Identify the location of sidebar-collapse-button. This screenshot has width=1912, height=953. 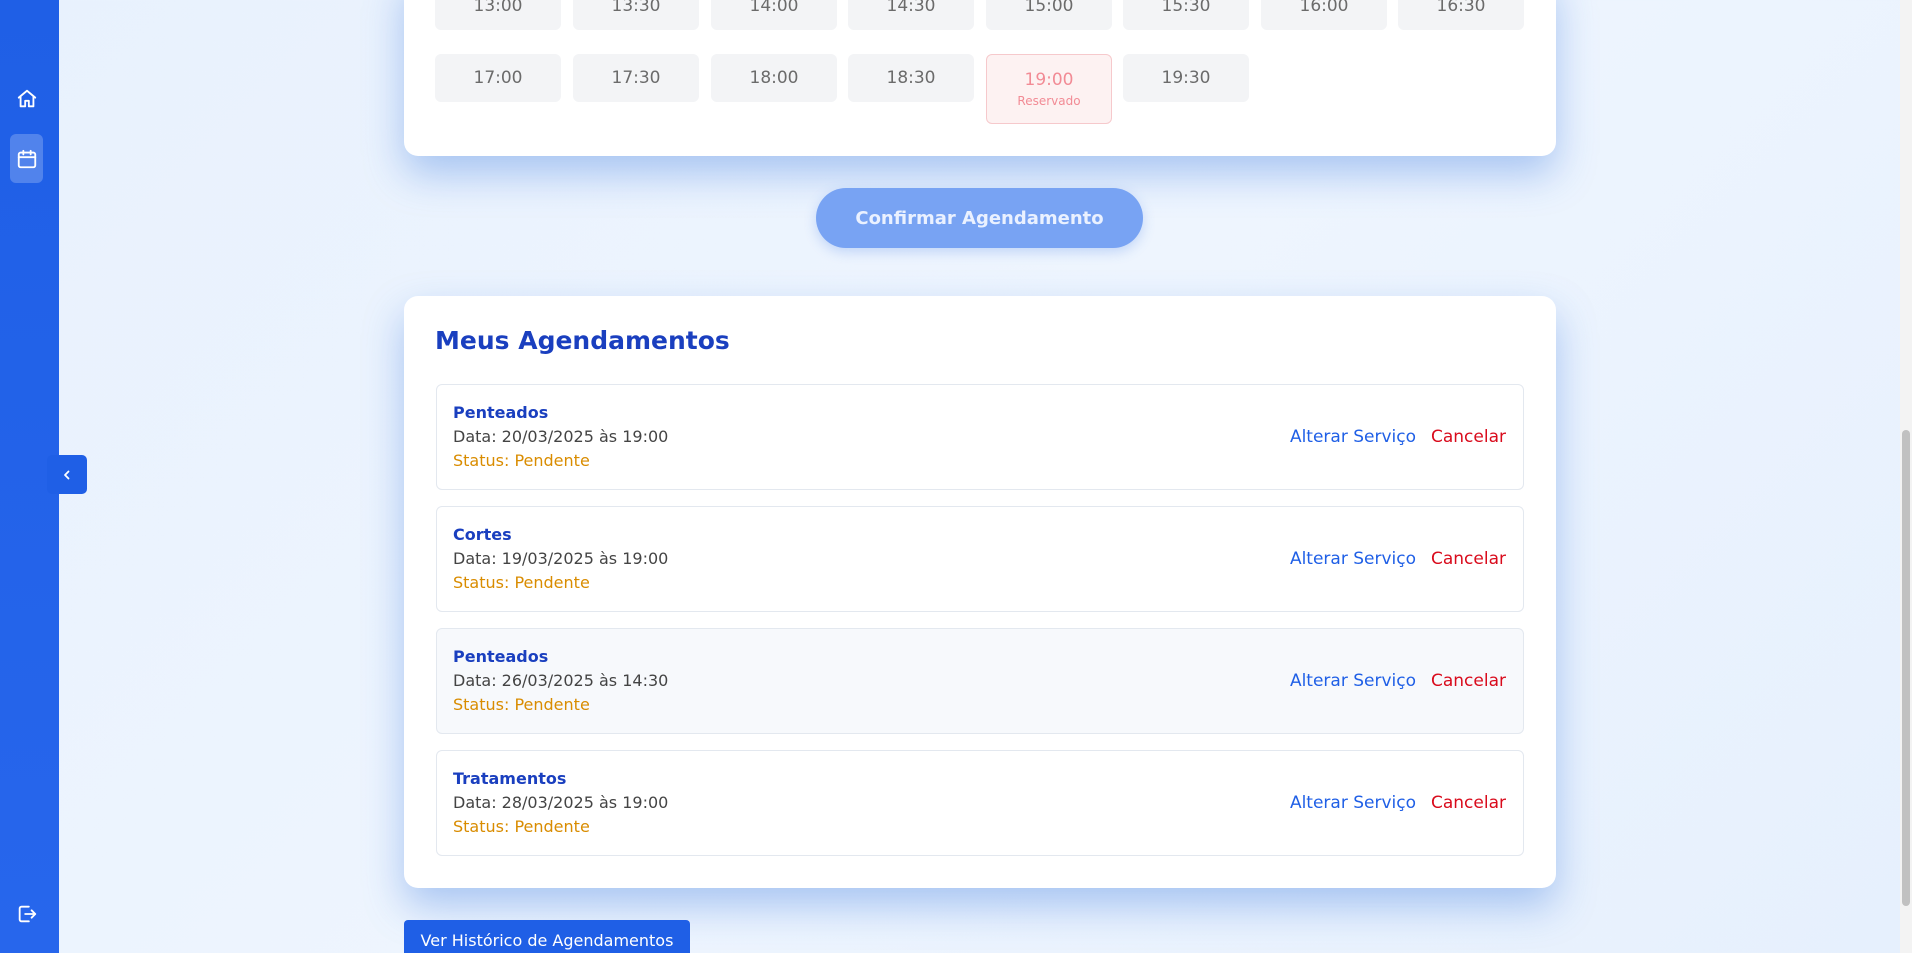
(67, 474).